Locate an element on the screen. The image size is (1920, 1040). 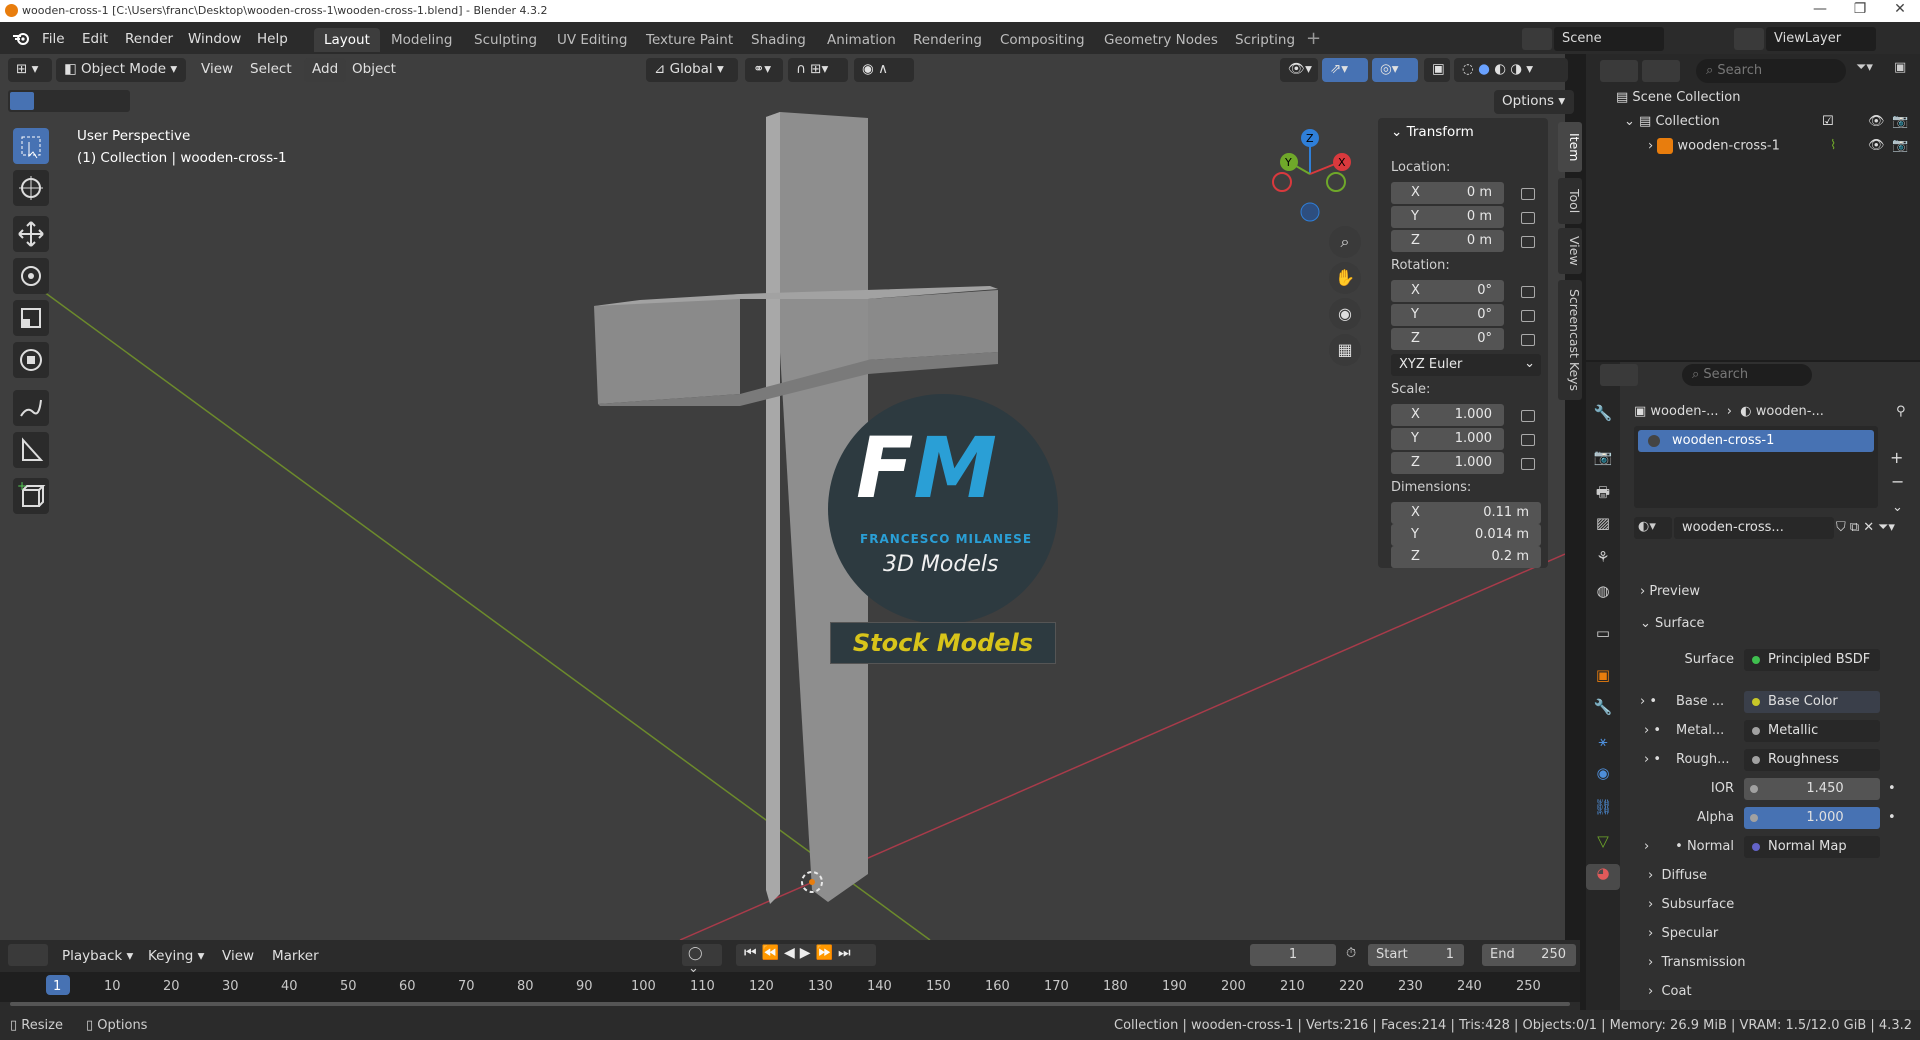
dimension-y-field: Y 0.014 m is located at coordinates (1466, 535).